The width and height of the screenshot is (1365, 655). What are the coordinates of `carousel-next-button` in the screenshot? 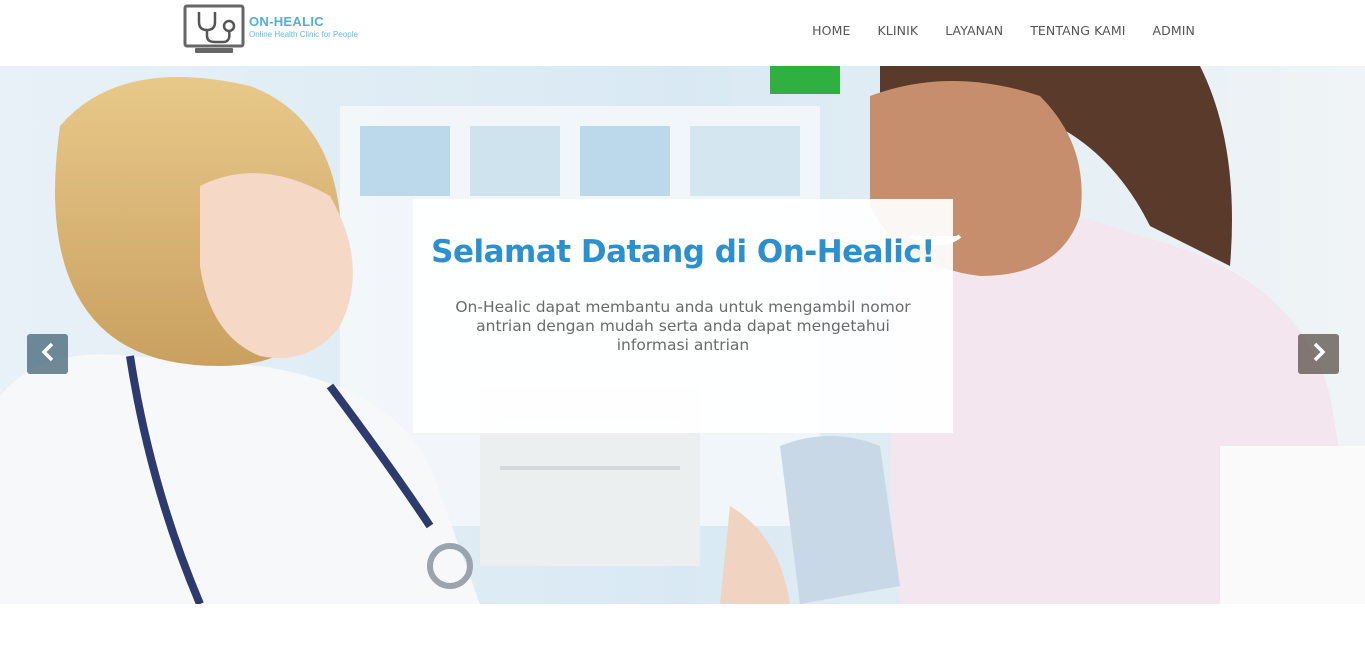 It's located at (1318, 354).